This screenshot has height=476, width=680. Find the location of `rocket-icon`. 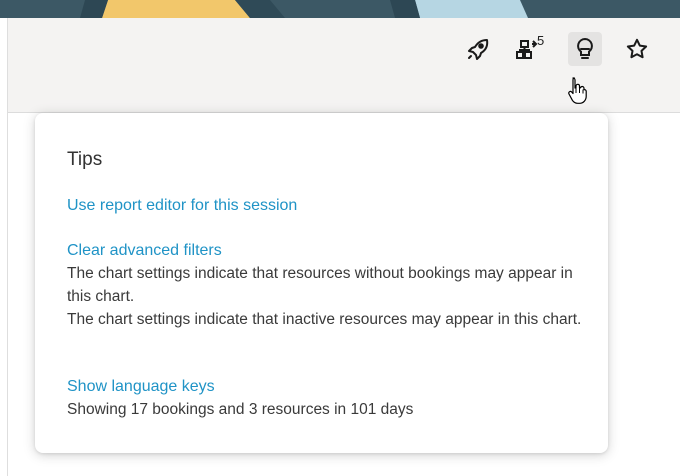

rocket-icon is located at coordinates (478, 49).